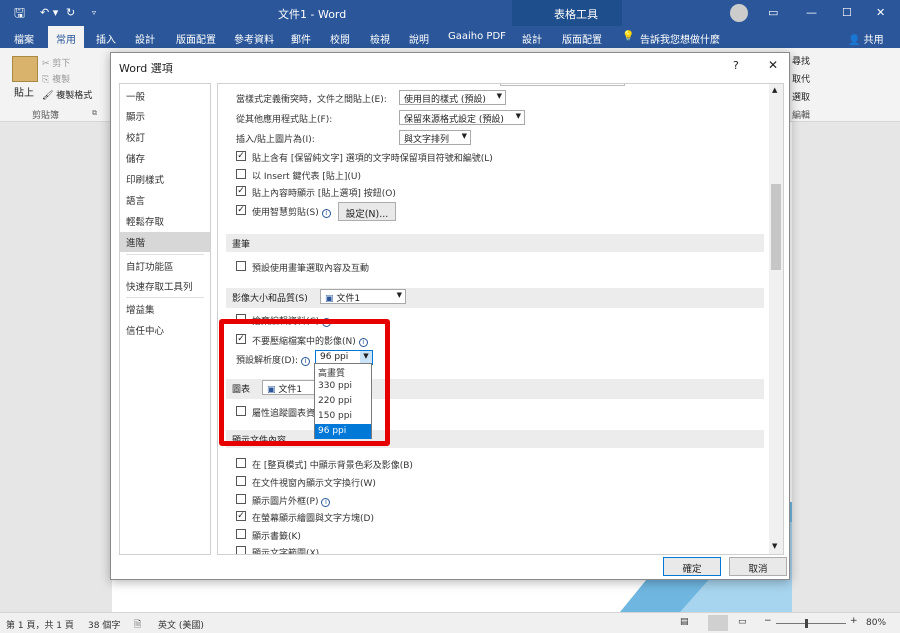 The width and height of the screenshot is (900, 633). I want to click on tab-file: 檔案, so click(24, 38).